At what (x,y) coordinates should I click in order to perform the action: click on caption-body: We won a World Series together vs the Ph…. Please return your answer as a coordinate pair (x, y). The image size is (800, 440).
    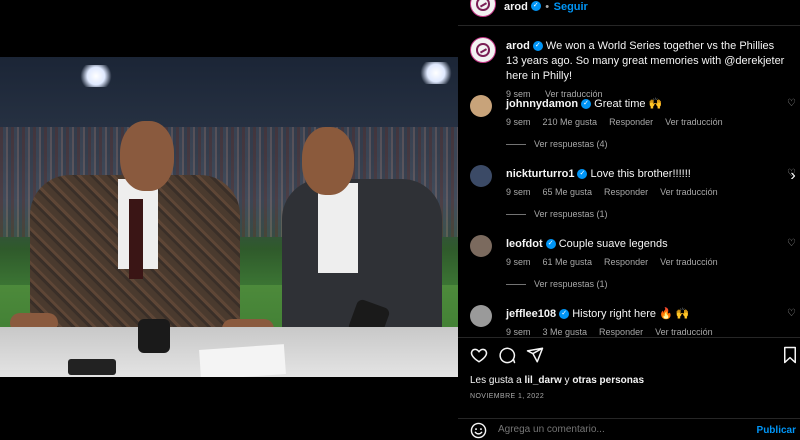
    Looking at the image, I should click on (645, 61).